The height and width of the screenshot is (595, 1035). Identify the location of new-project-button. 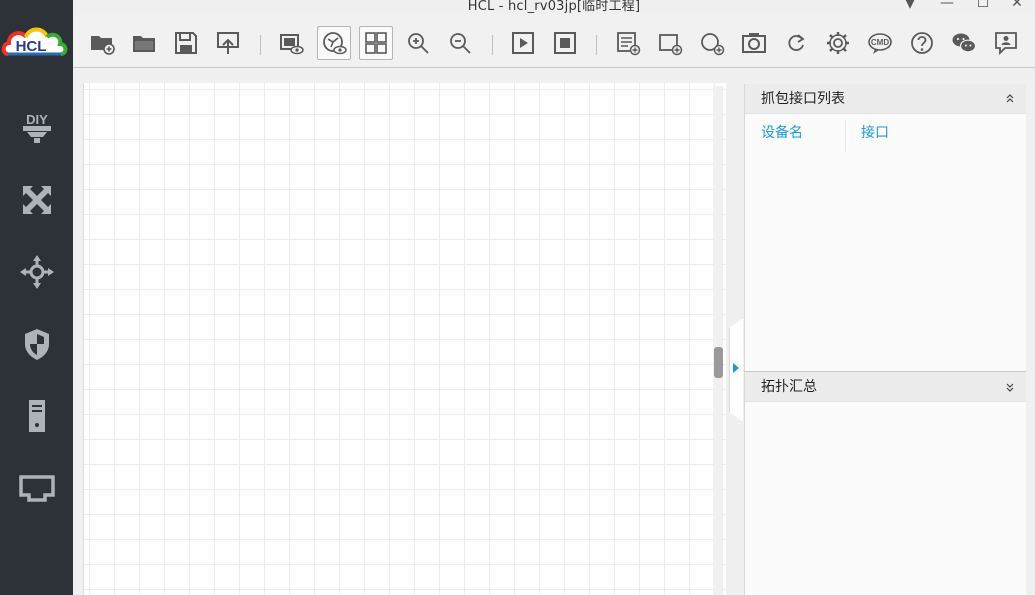
(102, 43).